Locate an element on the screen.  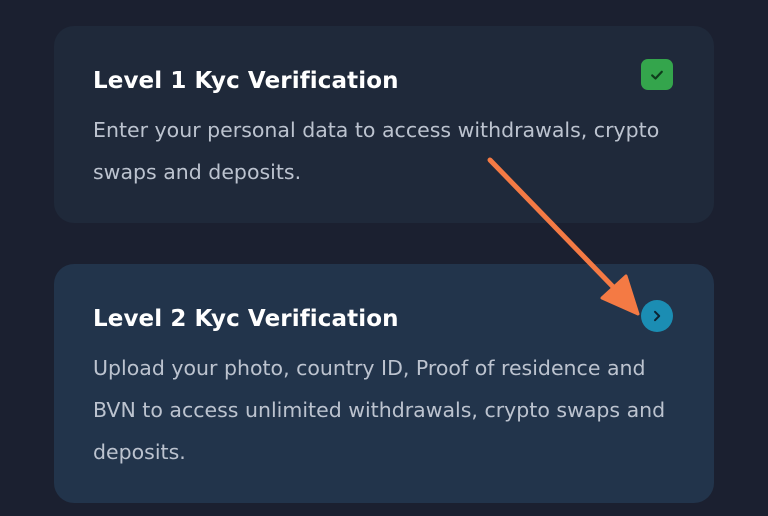
kyc-level-1-title: Level 1 Kyc Verification is located at coordinates (246, 81).